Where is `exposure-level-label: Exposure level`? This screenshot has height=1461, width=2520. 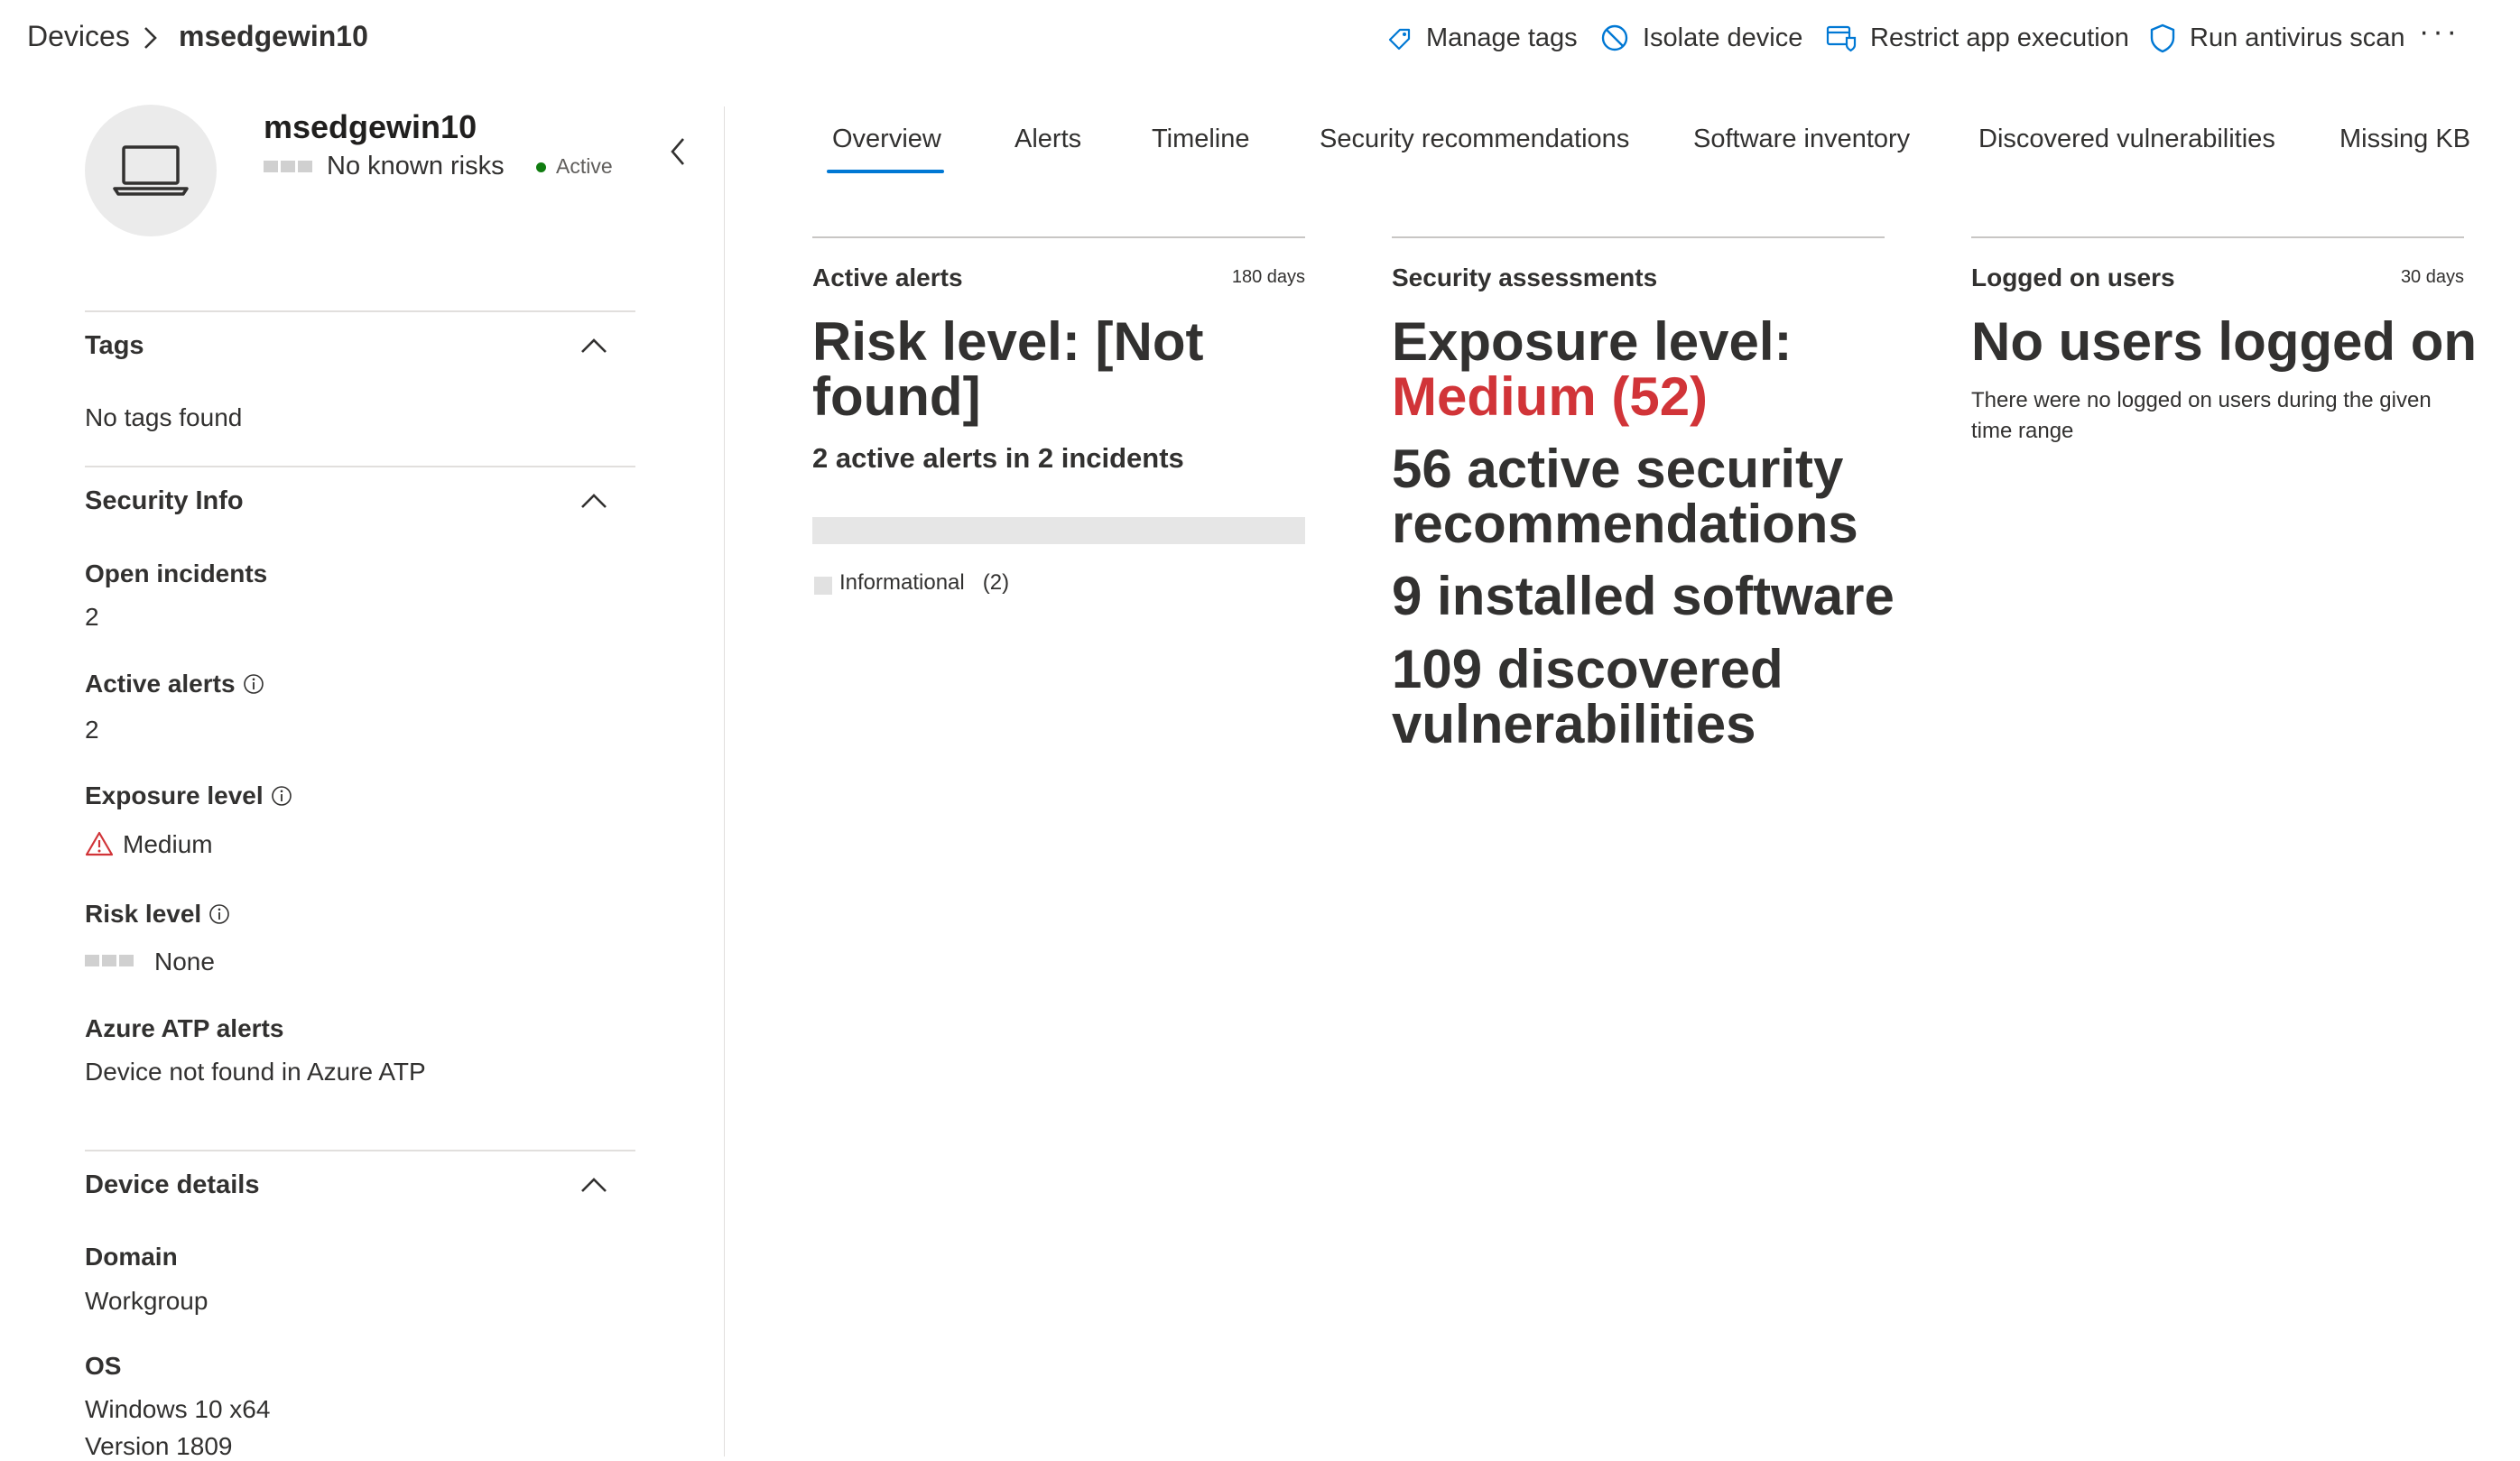
exposure-level-label: Exposure level is located at coordinates (189, 795).